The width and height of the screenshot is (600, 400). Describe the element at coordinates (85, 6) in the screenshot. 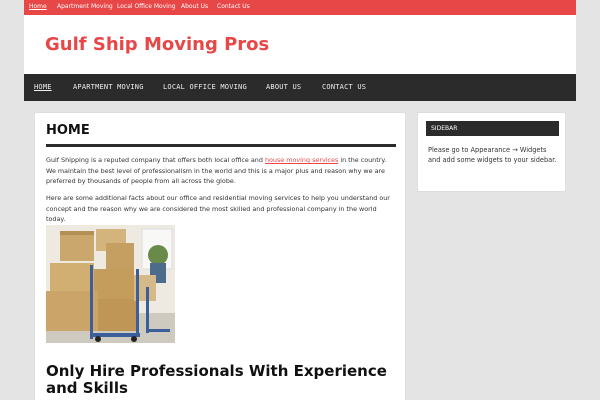

I see `top-nav-apartment-moving-link: Apartment Moving` at that location.